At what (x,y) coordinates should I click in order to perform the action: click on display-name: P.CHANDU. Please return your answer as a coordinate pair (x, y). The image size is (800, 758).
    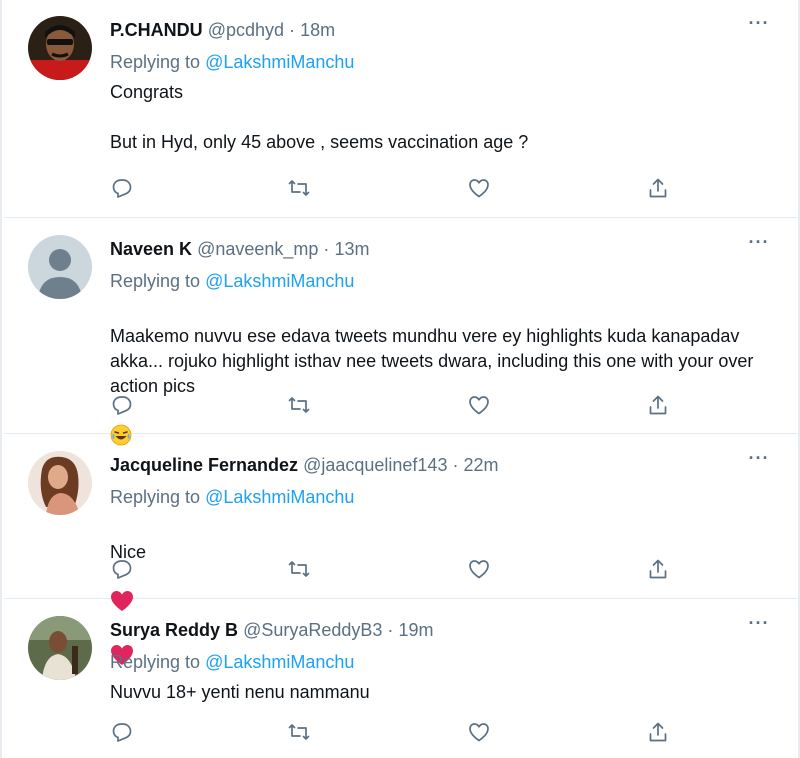
    Looking at the image, I should click on (156, 30).